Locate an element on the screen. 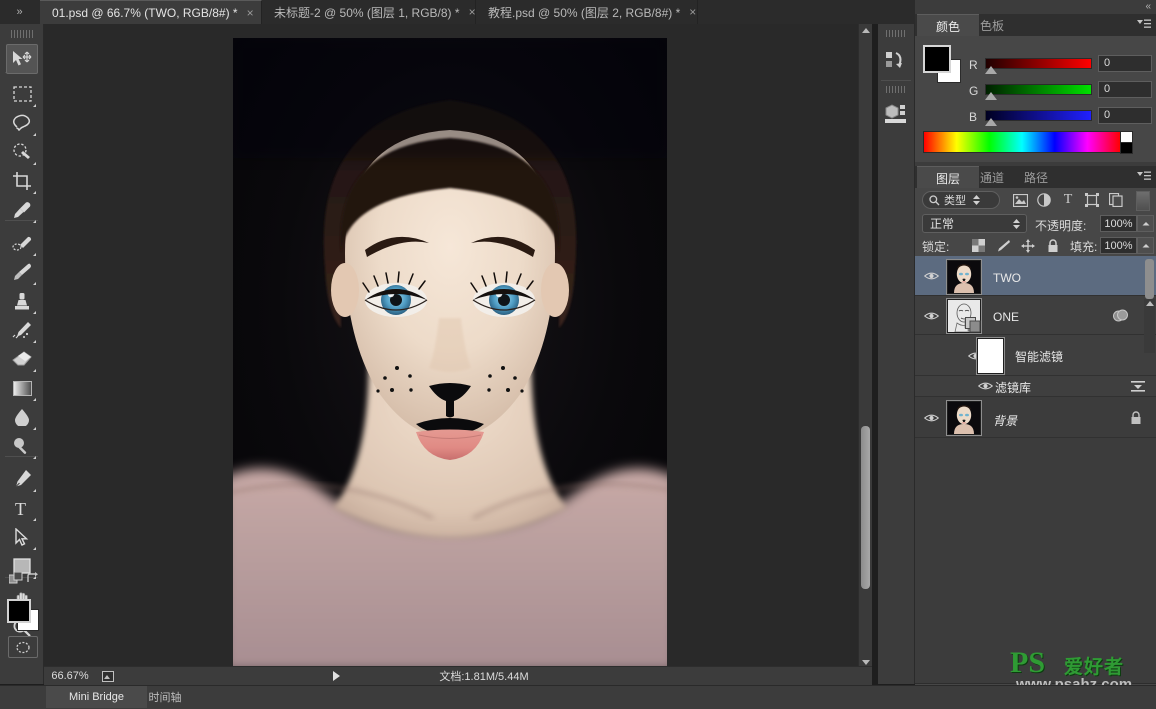  filter-shape-icon is located at coordinates (1092, 200).